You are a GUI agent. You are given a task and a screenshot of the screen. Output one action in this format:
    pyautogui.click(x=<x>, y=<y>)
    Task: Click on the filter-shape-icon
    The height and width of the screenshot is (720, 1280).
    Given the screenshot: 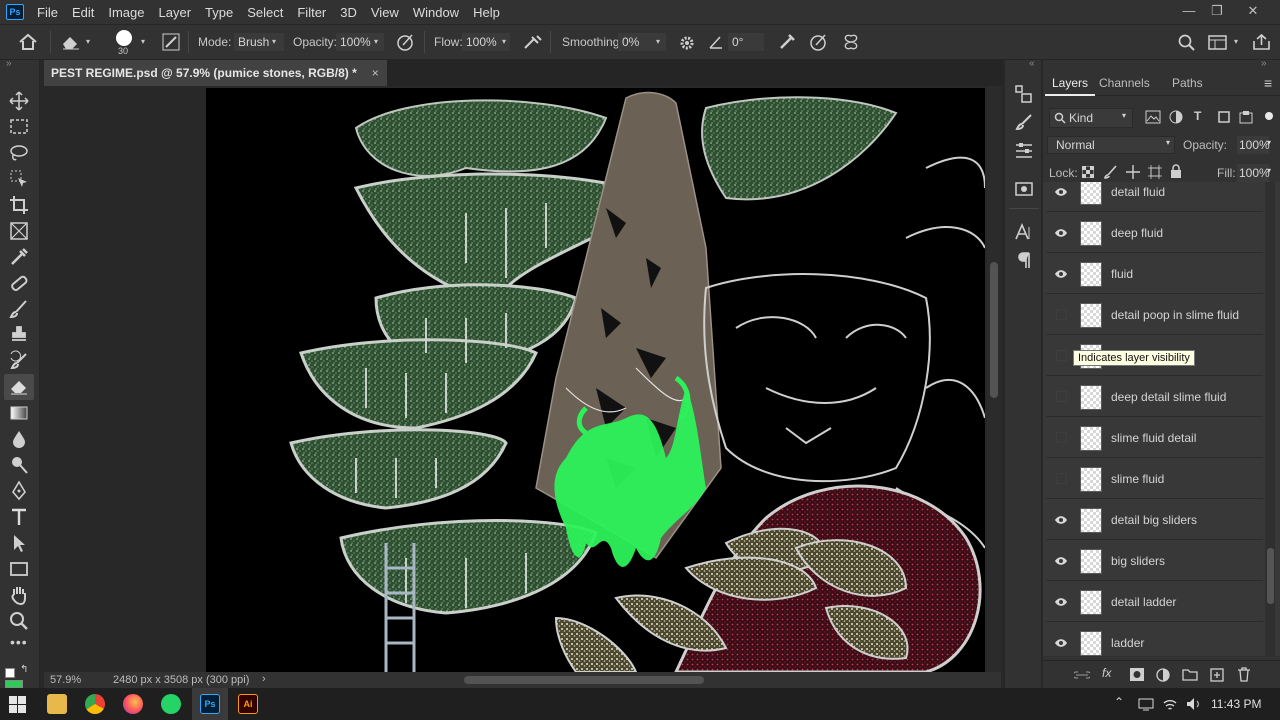 What is the action you would take?
    pyautogui.click(x=1224, y=117)
    